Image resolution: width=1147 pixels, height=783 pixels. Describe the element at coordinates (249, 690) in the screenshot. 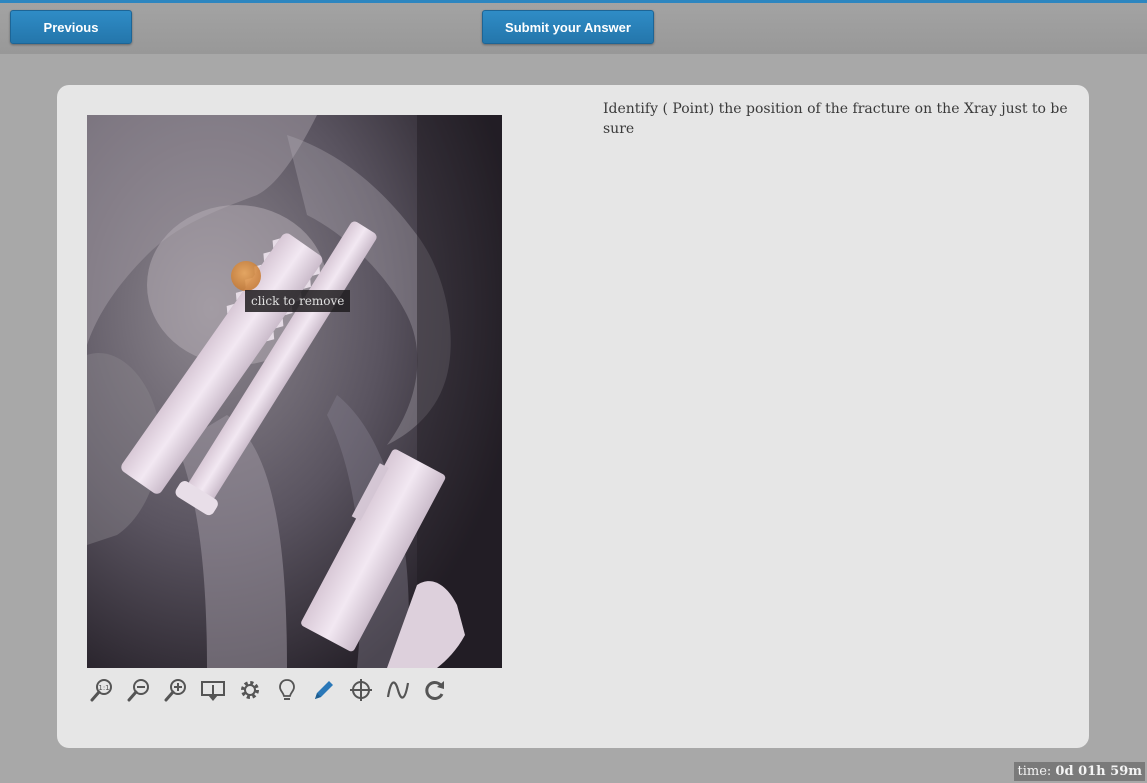

I see `settings-gear-icon` at that location.